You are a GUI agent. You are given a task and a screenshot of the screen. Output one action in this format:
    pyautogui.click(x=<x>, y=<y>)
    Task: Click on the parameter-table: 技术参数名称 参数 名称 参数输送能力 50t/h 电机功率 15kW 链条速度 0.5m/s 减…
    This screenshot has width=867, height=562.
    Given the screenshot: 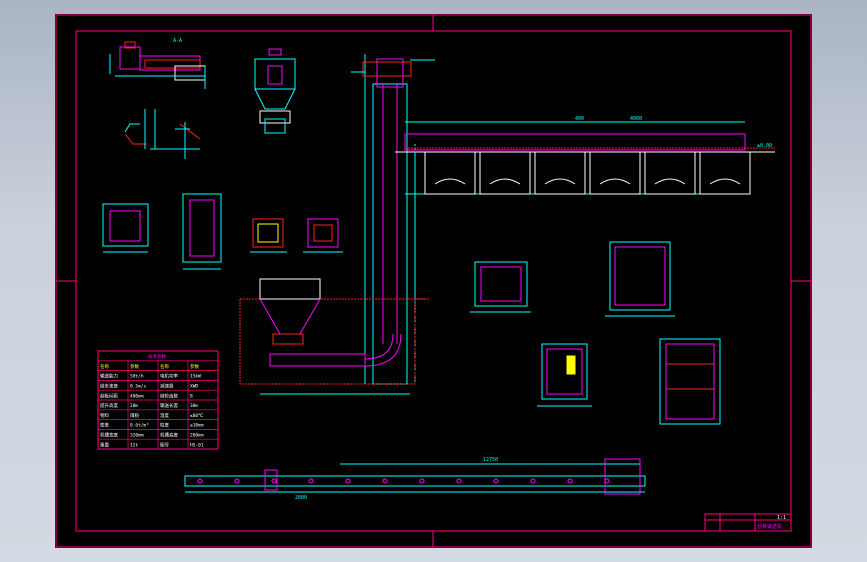 What is the action you would take?
    pyautogui.click(x=158, y=400)
    